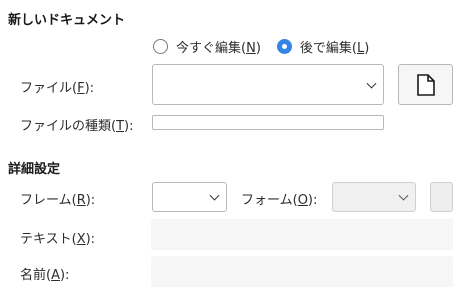 The height and width of the screenshot is (295, 461). Describe the element at coordinates (45, 275) in the screenshot. I see `name-label: 名前(A):` at that location.